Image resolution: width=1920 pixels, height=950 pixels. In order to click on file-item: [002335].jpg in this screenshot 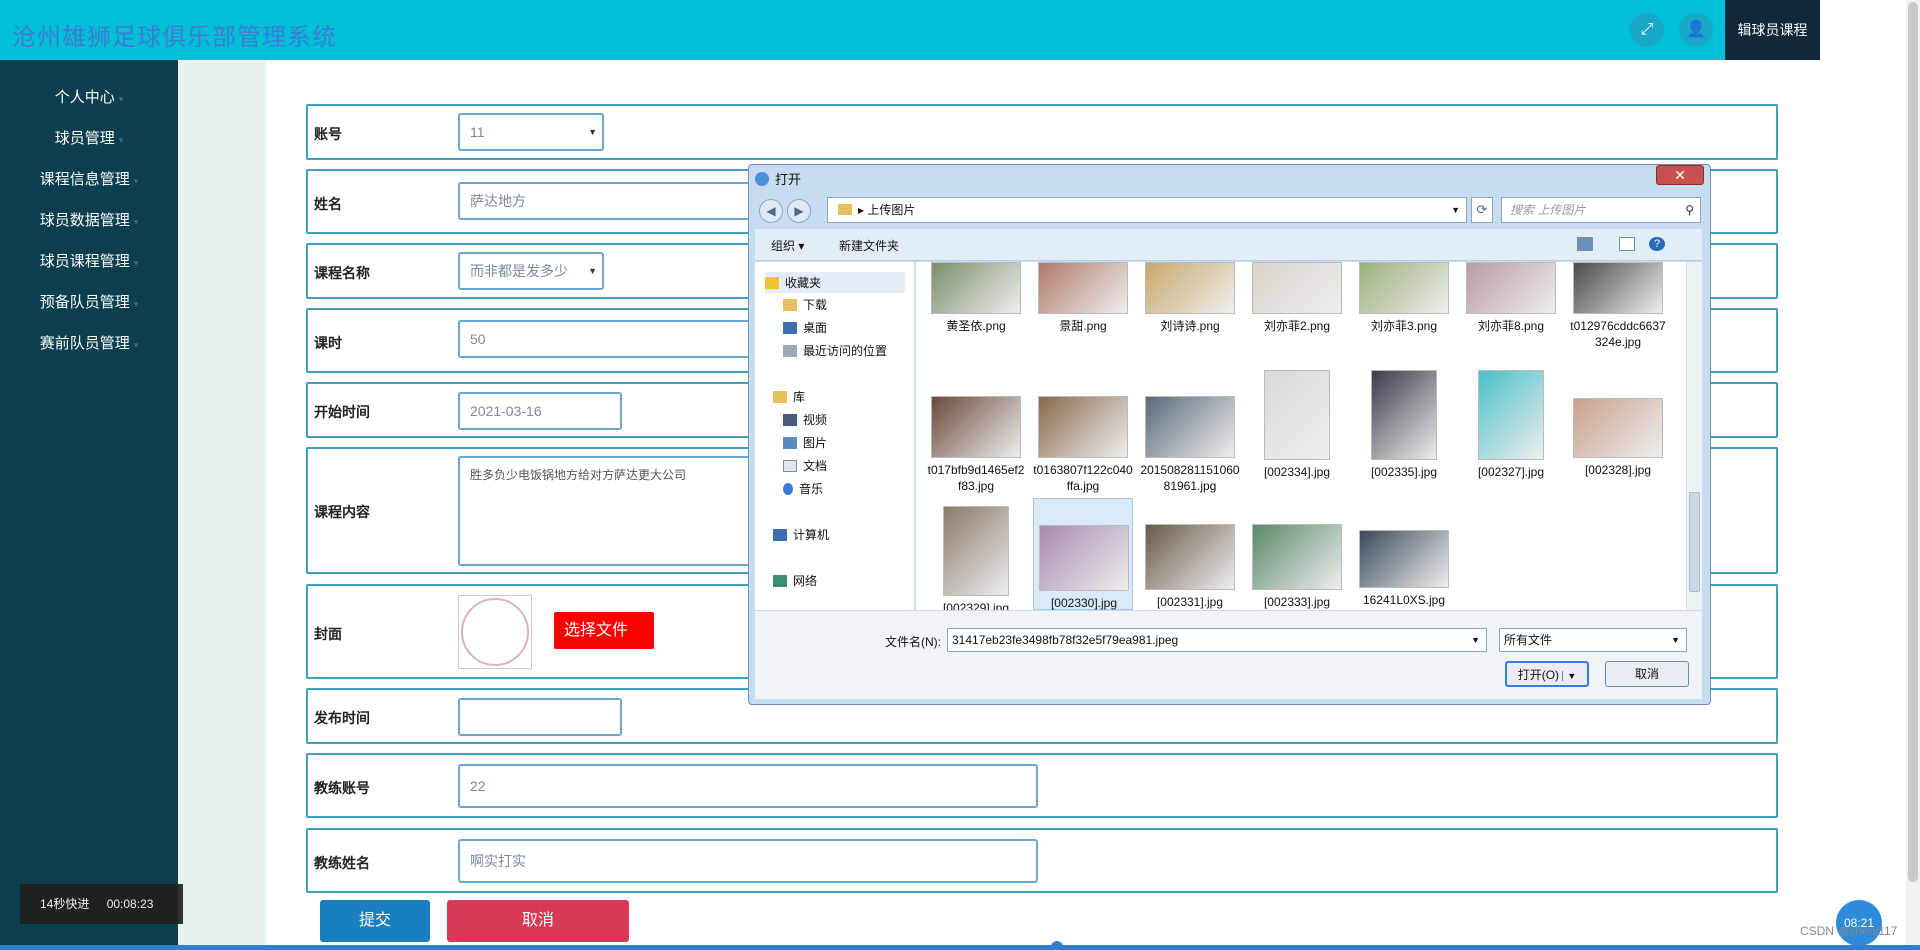, I will do `click(1404, 427)`.